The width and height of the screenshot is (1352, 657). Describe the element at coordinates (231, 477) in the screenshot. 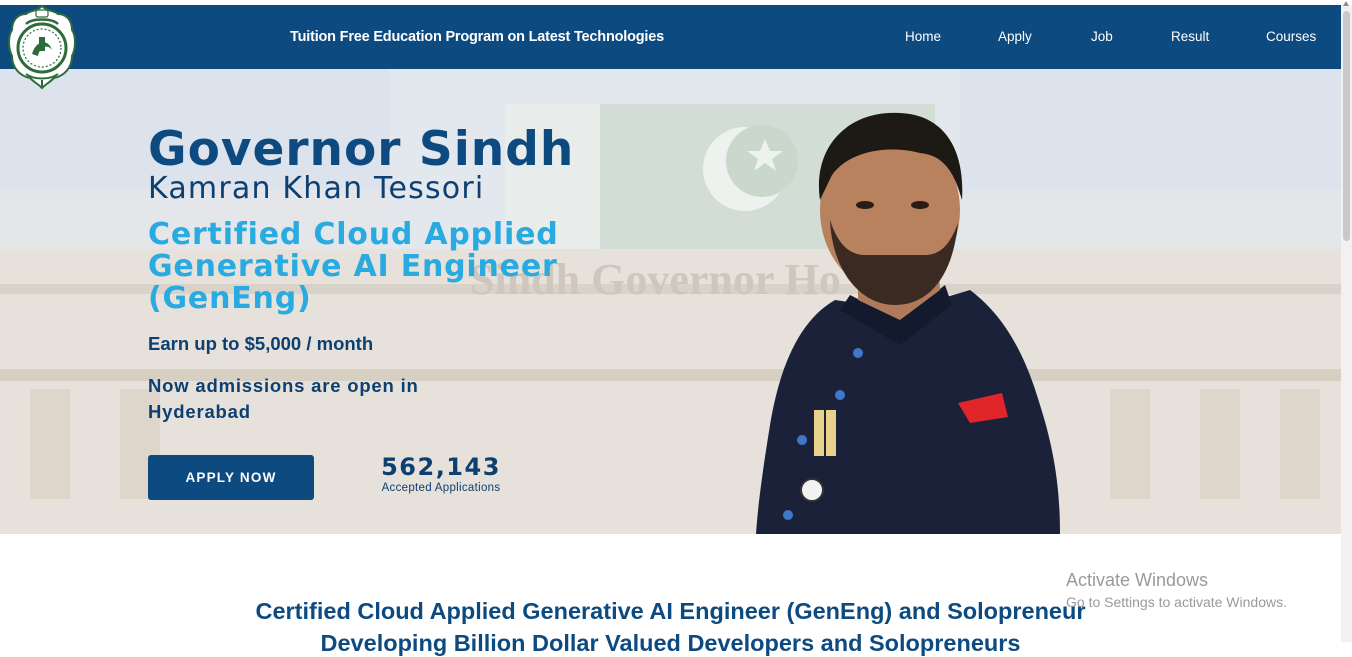

I see `apply-now-button: APPLY NOW` at that location.